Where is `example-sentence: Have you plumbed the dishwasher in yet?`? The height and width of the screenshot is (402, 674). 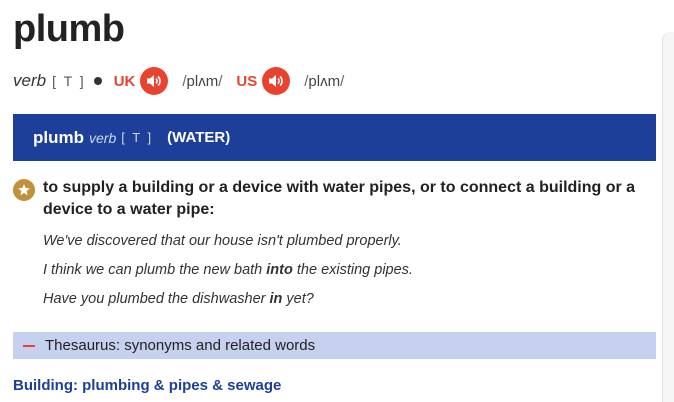 example-sentence: Have you plumbed the dishwasher in yet? is located at coordinates (178, 299).